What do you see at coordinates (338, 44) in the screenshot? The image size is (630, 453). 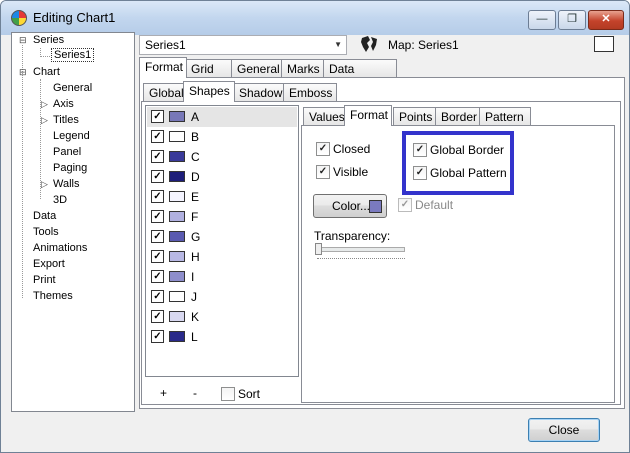 I see `chevron-down-icon: ▼` at bounding box center [338, 44].